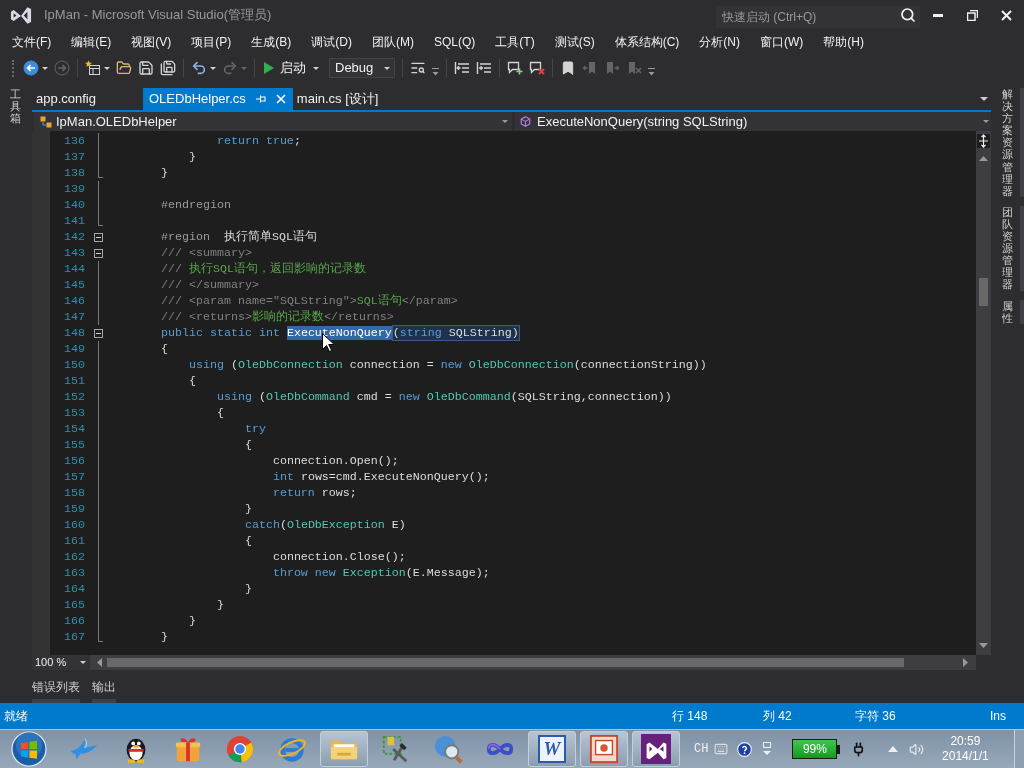  What do you see at coordinates (938, 15) in the screenshot?
I see `minimize-icon` at bounding box center [938, 15].